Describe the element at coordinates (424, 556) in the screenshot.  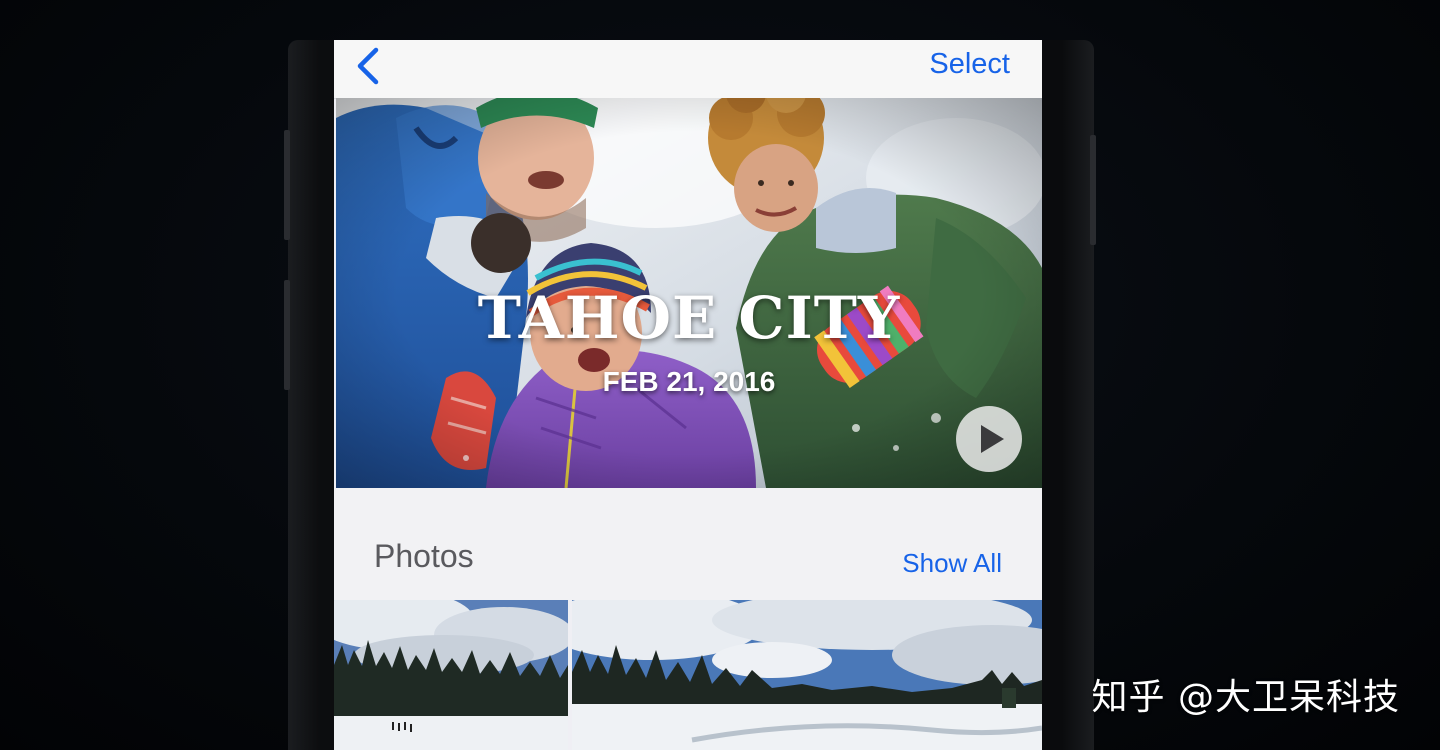
I see `section-title: Photos` at that location.